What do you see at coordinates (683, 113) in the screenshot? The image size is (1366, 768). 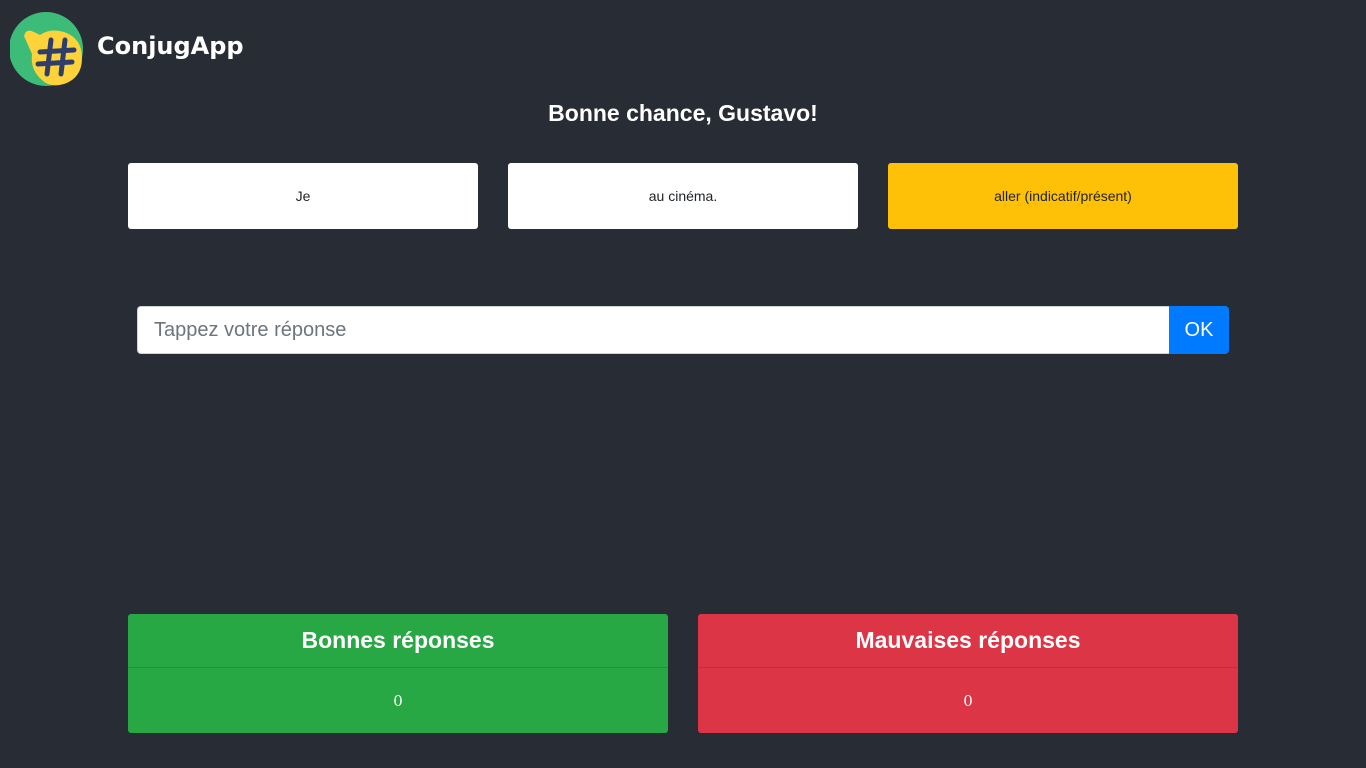 I see `greeting-heading: Bonne chance, Gustavo!` at bounding box center [683, 113].